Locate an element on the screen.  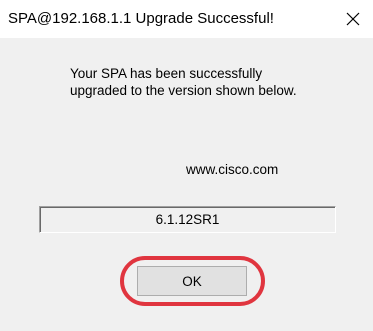
close-button is located at coordinates (353, 19).